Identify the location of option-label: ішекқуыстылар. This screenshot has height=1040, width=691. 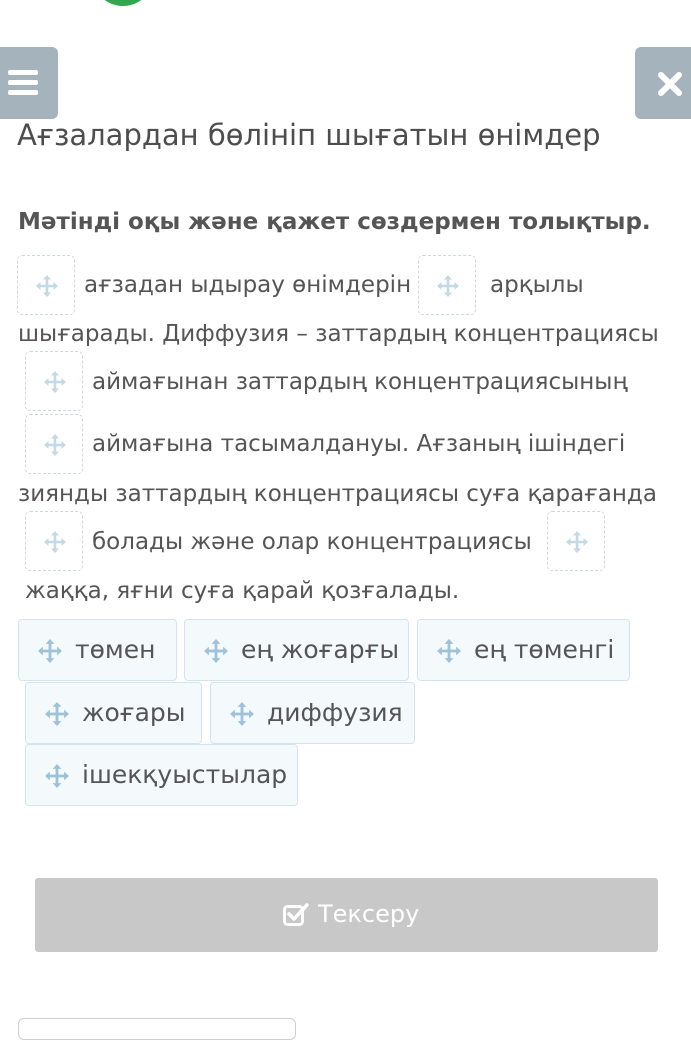
(185, 774).